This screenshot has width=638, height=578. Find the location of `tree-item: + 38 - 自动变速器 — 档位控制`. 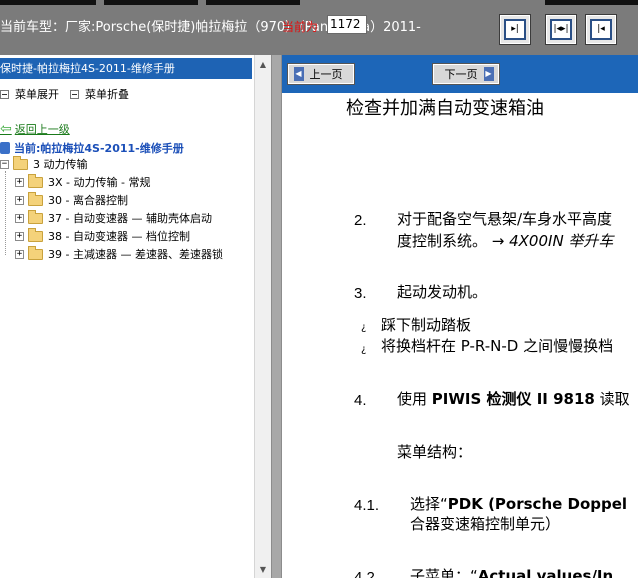

tree-item: + 38 - 自动变速器 — 档位控制 is located at coordinates (102, 235).